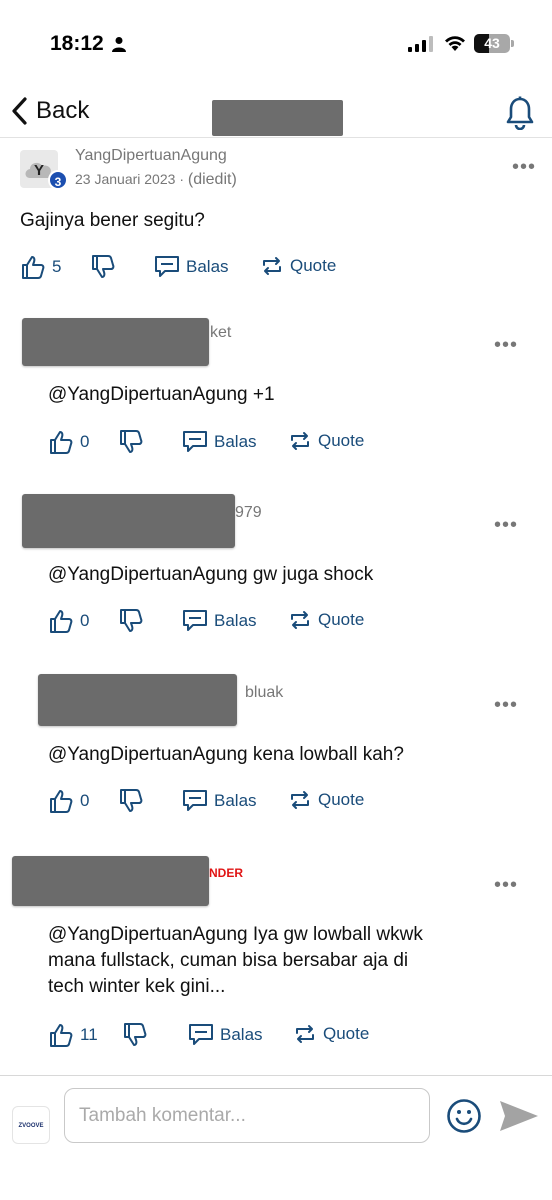 This screenshot has width=552, height=1200. Describe the element at coordinates (151, 156) in the screenshot. I see `comment-author: YangDipertuanAgung` at that location.